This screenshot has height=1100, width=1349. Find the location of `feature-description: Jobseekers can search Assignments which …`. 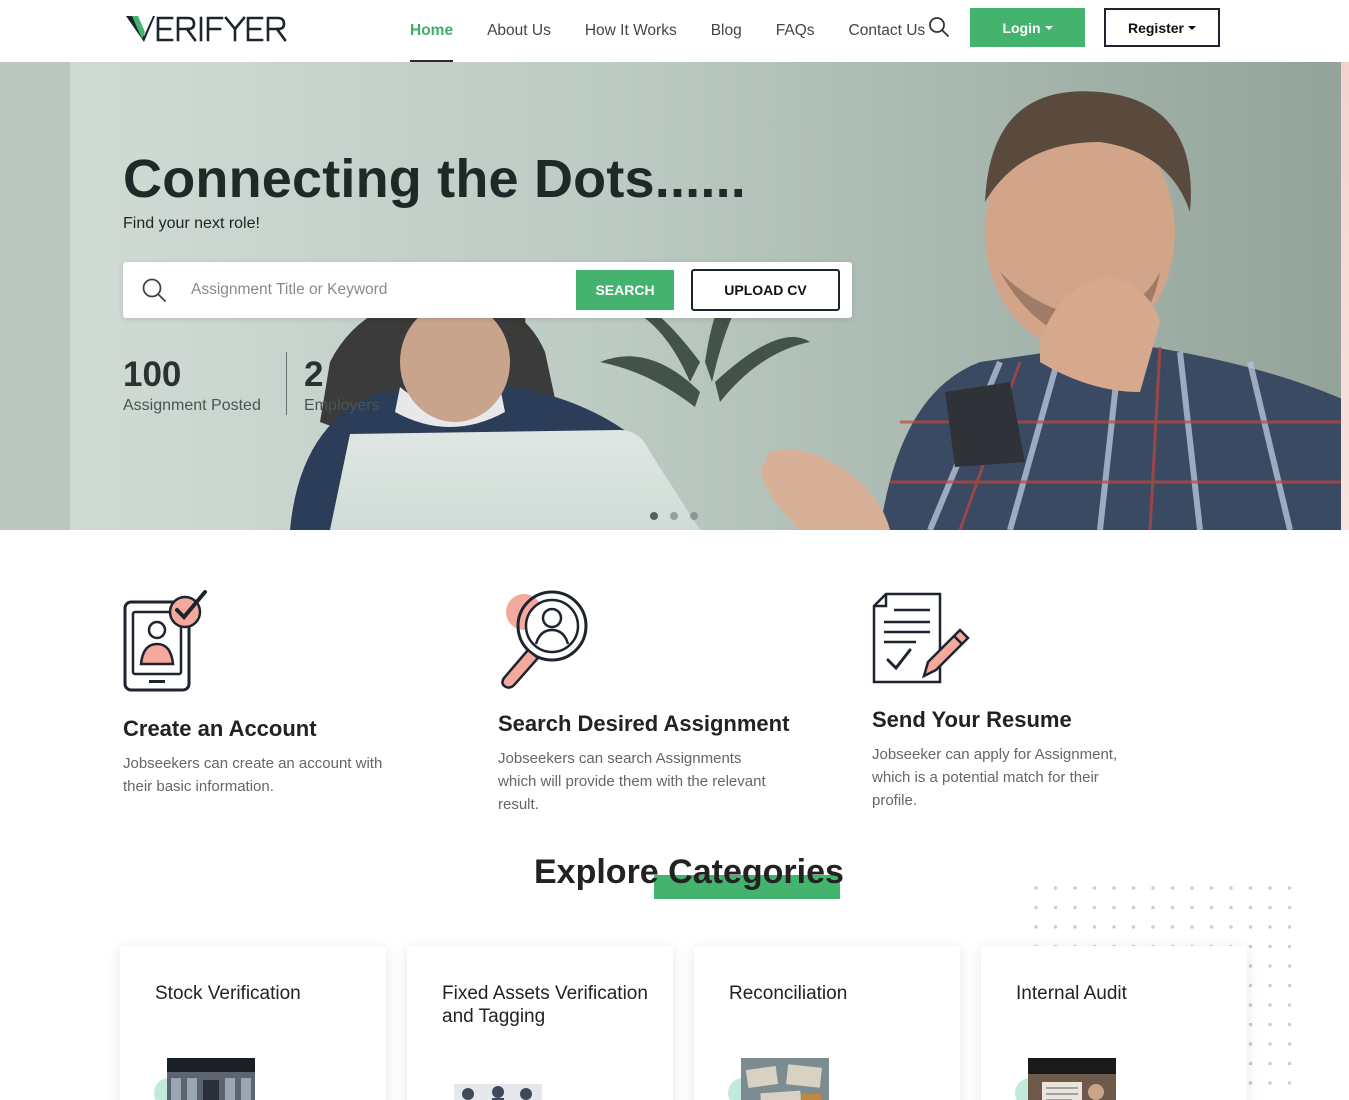

feature-description: Jobseekers can search Assignments which … is located at coordinates (632, 781).